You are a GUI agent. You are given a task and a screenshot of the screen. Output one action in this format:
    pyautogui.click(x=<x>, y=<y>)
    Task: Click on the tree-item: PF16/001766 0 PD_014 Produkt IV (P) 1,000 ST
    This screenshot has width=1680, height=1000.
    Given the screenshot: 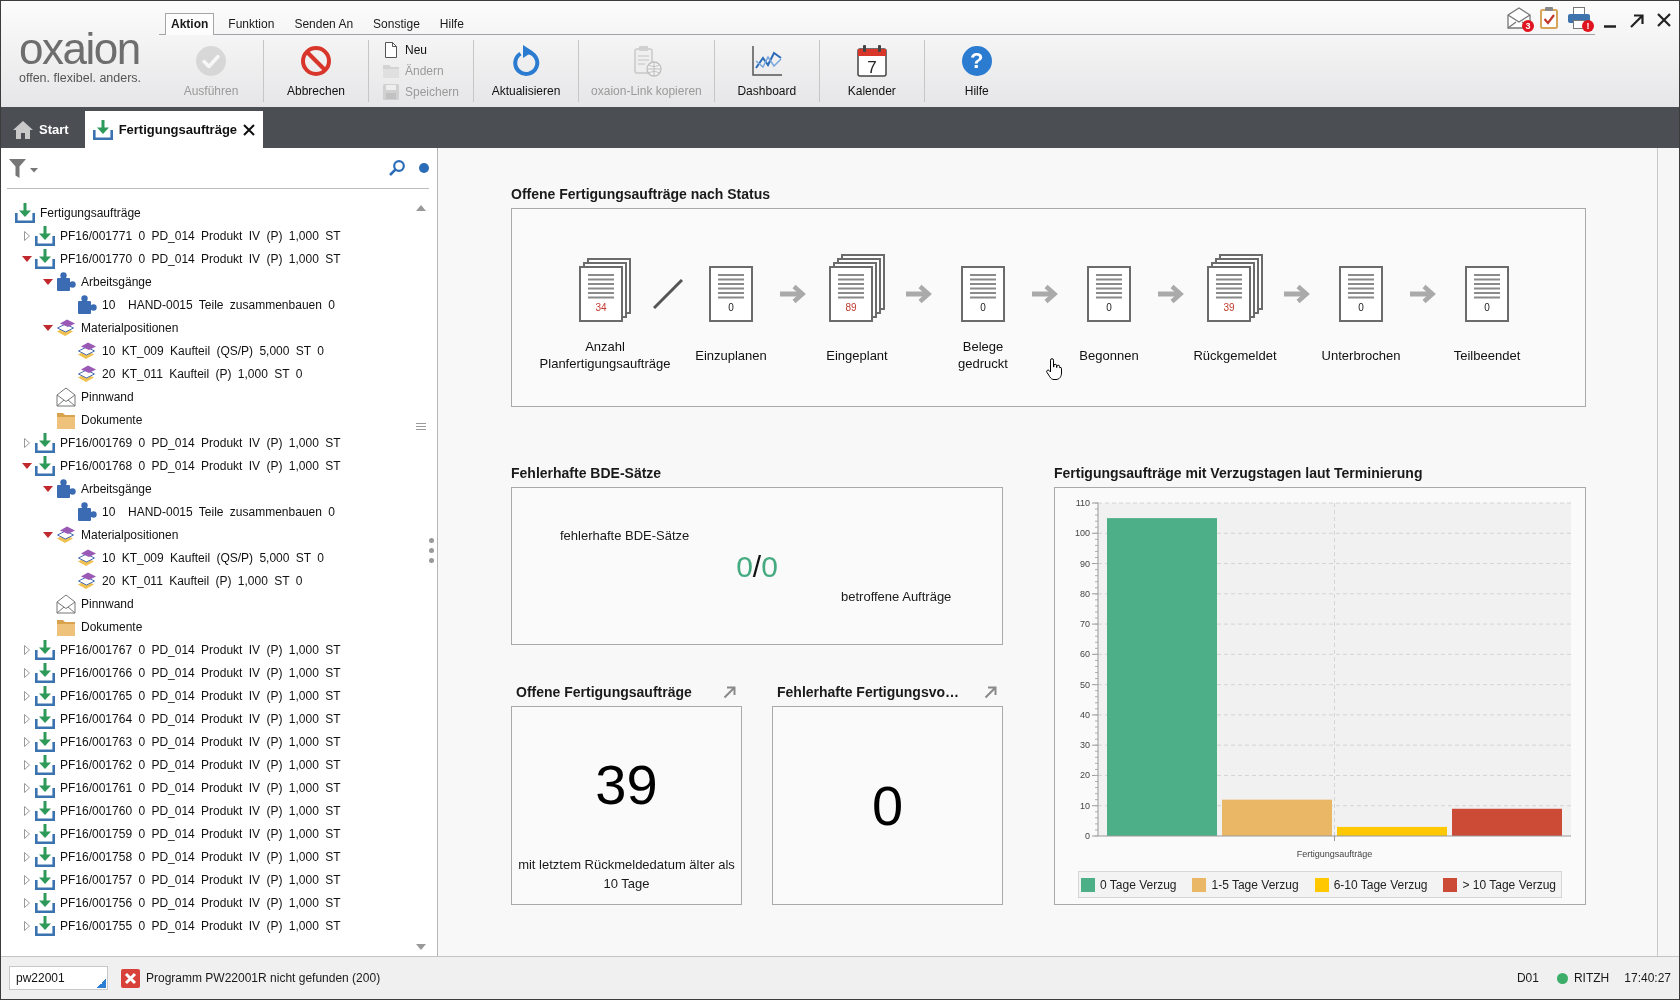 What is the action you would take?
    pyautogui.click(x=200, y=672)
    